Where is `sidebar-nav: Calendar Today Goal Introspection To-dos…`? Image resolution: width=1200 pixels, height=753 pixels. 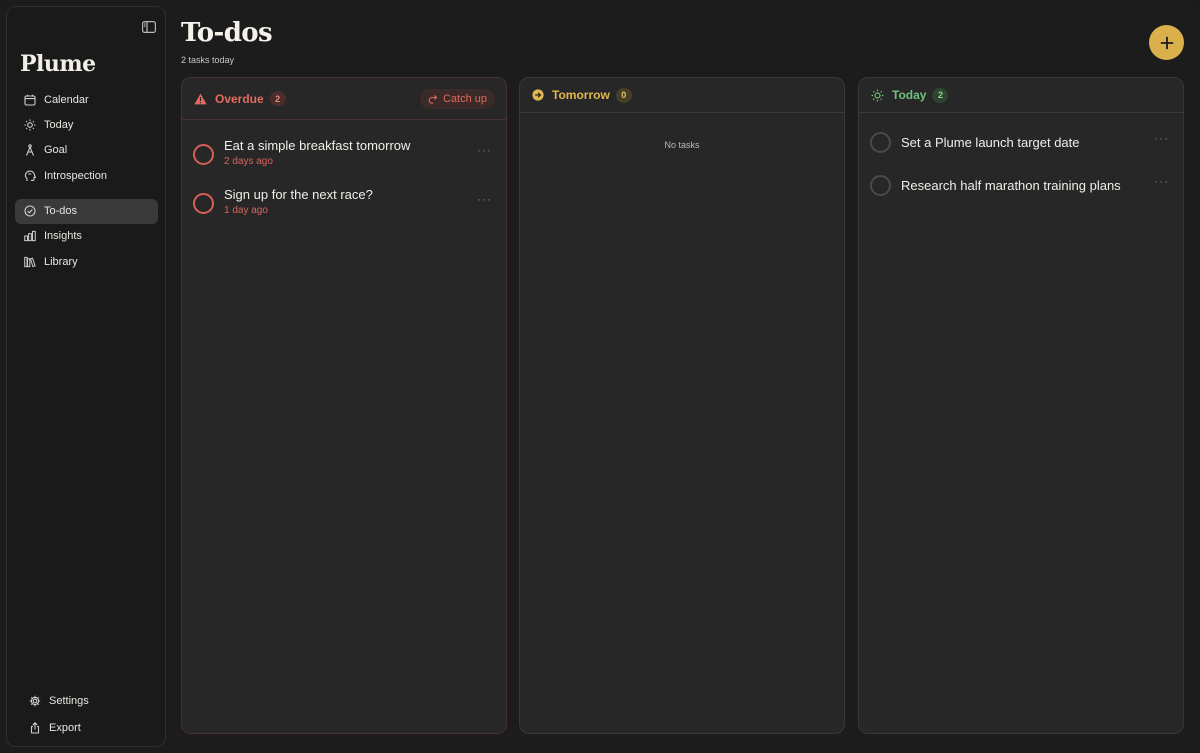
sidebar-nav: Calendar Today Goal Introspection To-dos… is located at coordinates (86, 181).